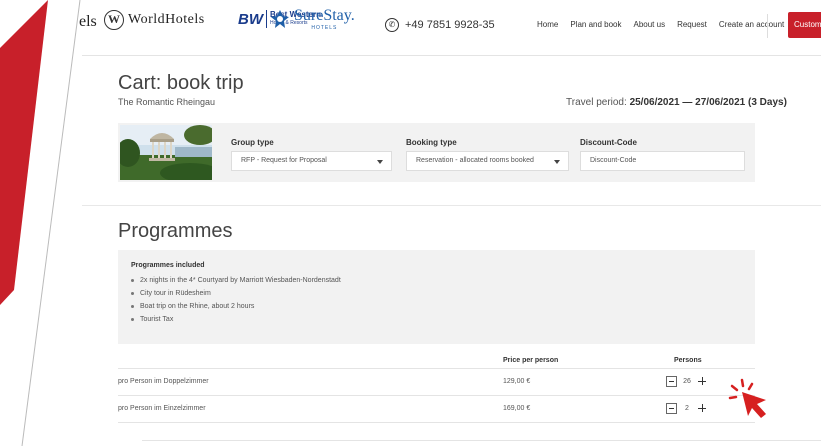  I want to click on surestay-logo: SureStay. HOTELS, so click(312, 19).